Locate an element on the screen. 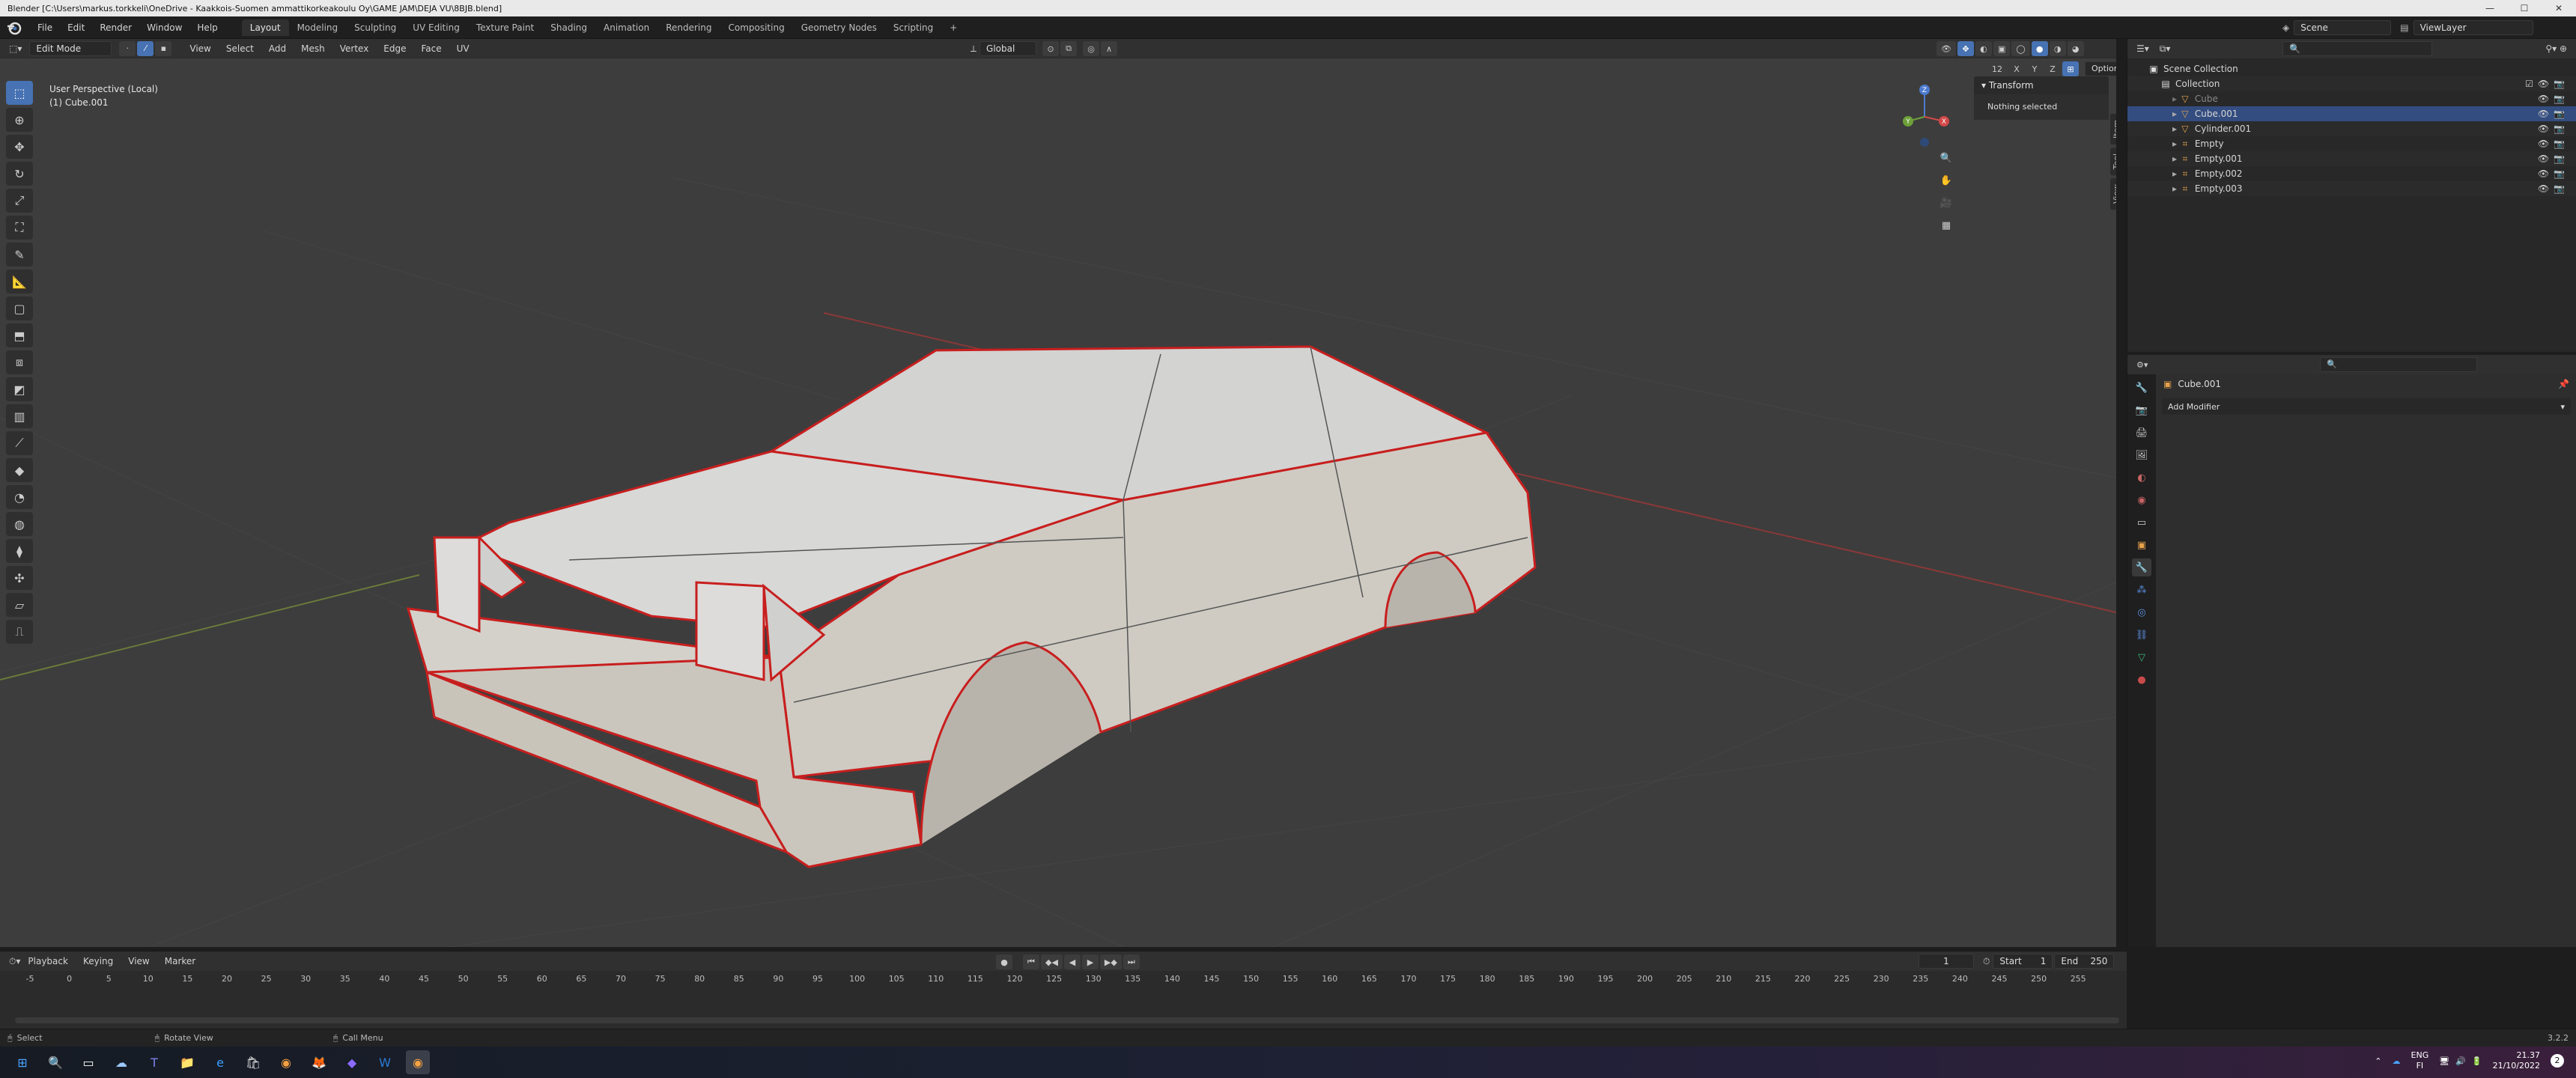 The height and width of the screenshot is (1078, 2576). minimize-button: — is located at coordinates (2490, 8).